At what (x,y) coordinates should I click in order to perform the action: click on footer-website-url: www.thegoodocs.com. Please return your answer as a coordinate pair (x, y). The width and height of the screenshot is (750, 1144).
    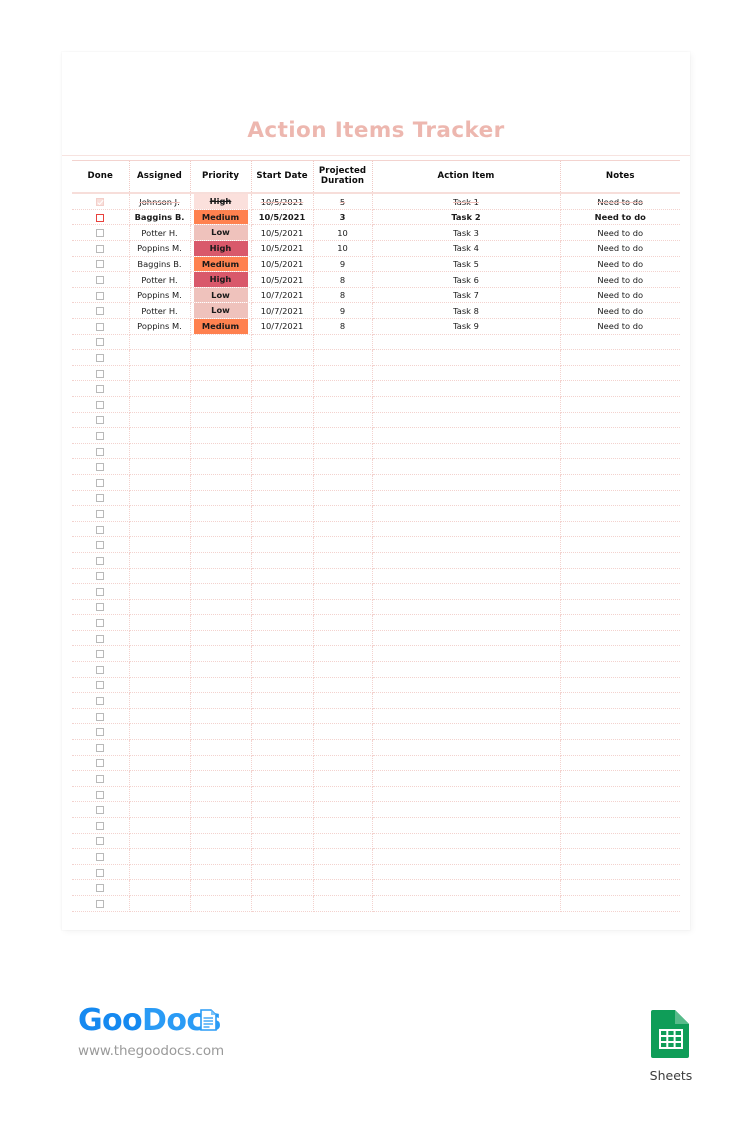
    Looking at the image, I should click on (193, 1051).